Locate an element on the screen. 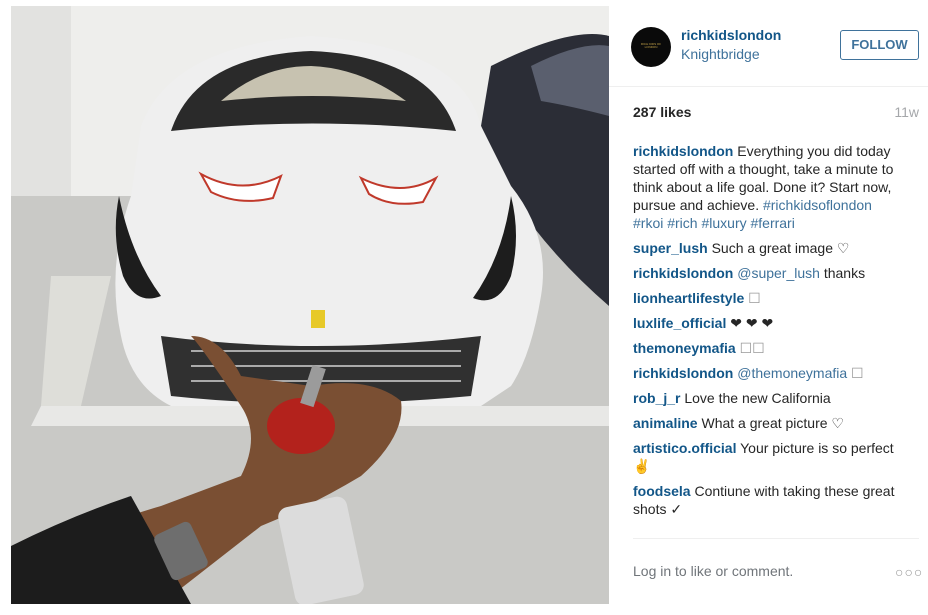  comment-text: thanks is located at coordinates (842, 273).